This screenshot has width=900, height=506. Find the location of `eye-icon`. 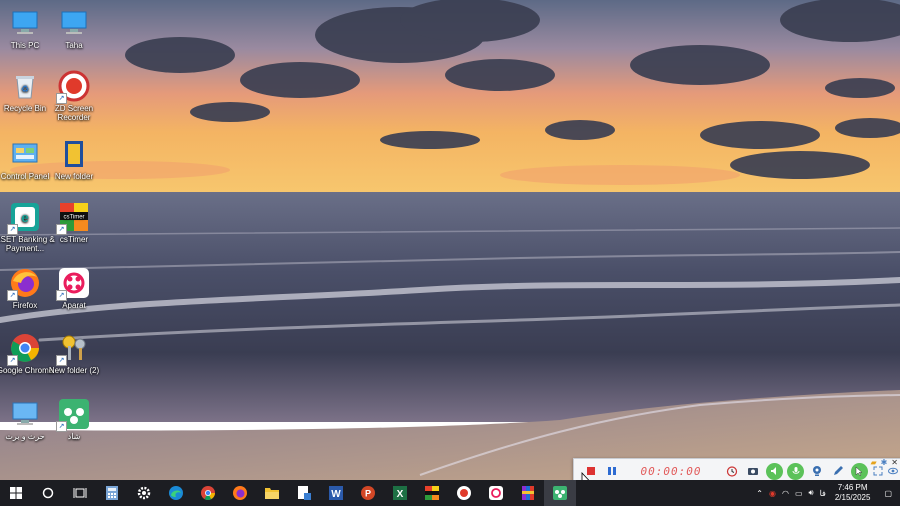

eye-icon is located at coordinates (893, 471).